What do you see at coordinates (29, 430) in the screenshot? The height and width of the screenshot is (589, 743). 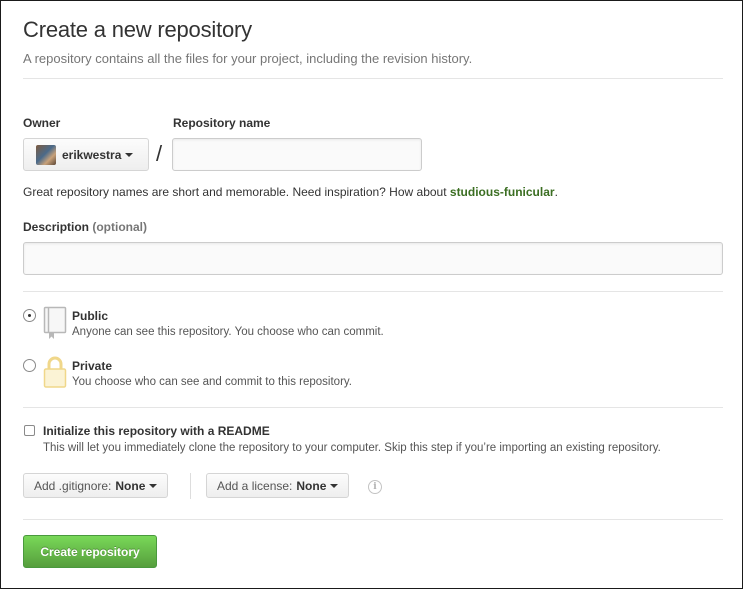 I see `readme-checkbox` at bounding box center [29, 430].